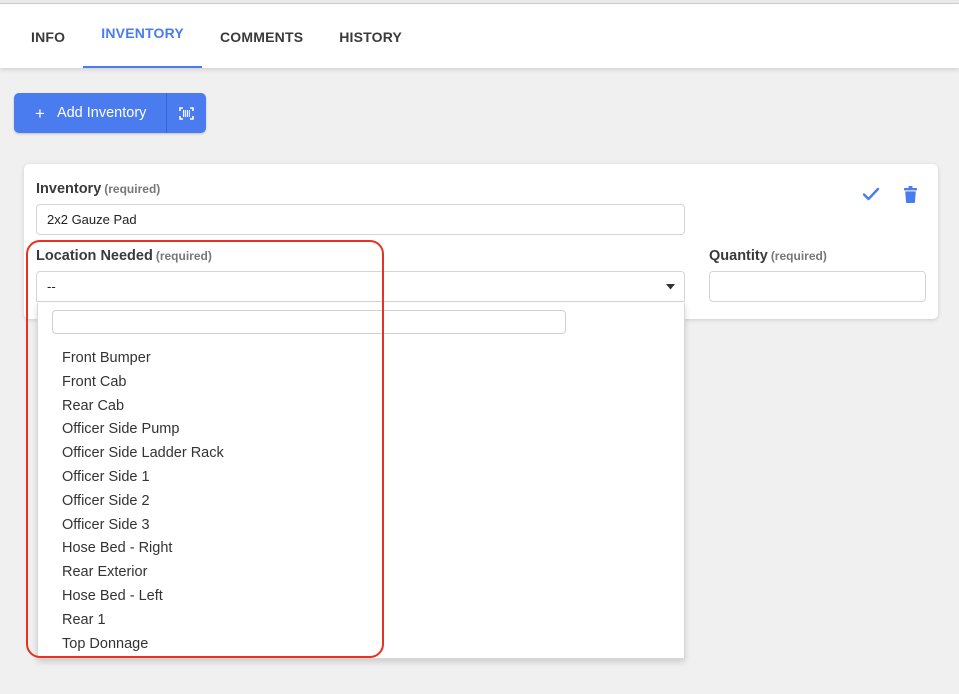  What do you see at coordinates (360, 286) in the screenshot?
I see `location-needed-select: --` at bounding box center [360, 286].